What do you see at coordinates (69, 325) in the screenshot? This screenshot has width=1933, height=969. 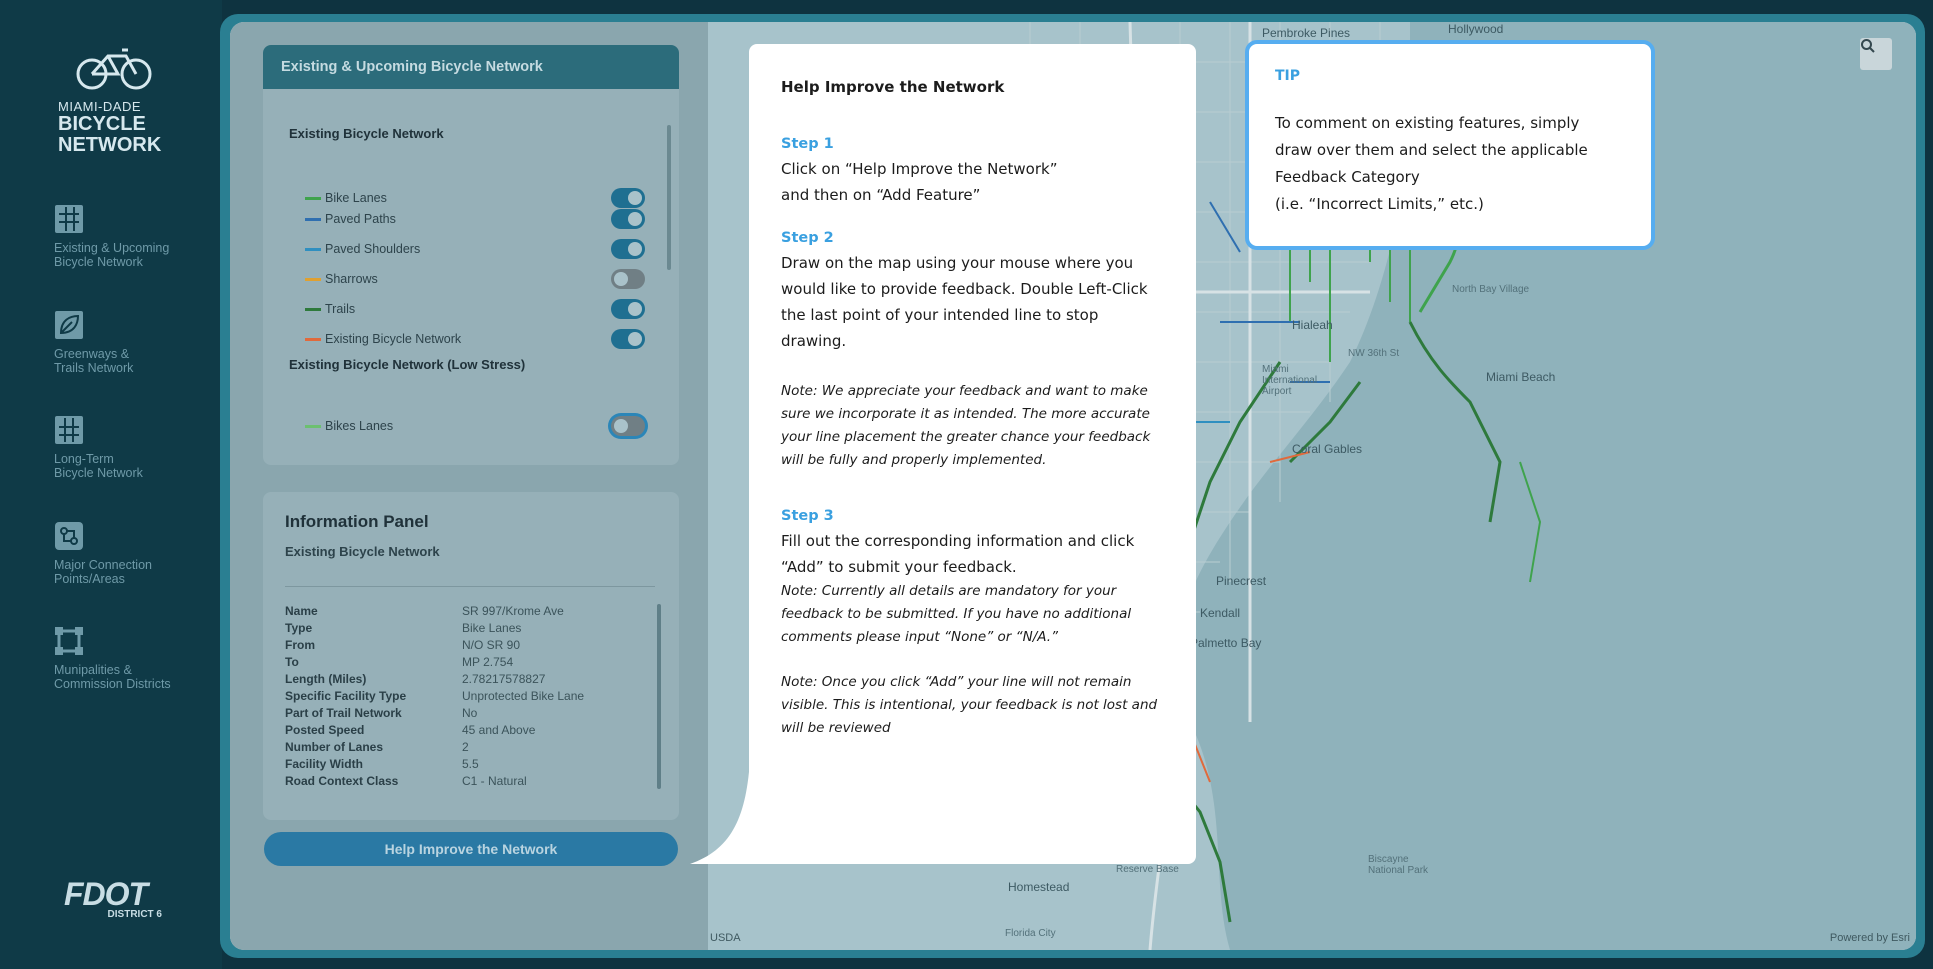 I see `leaf-map-icon` at bounding box center [69, 325].